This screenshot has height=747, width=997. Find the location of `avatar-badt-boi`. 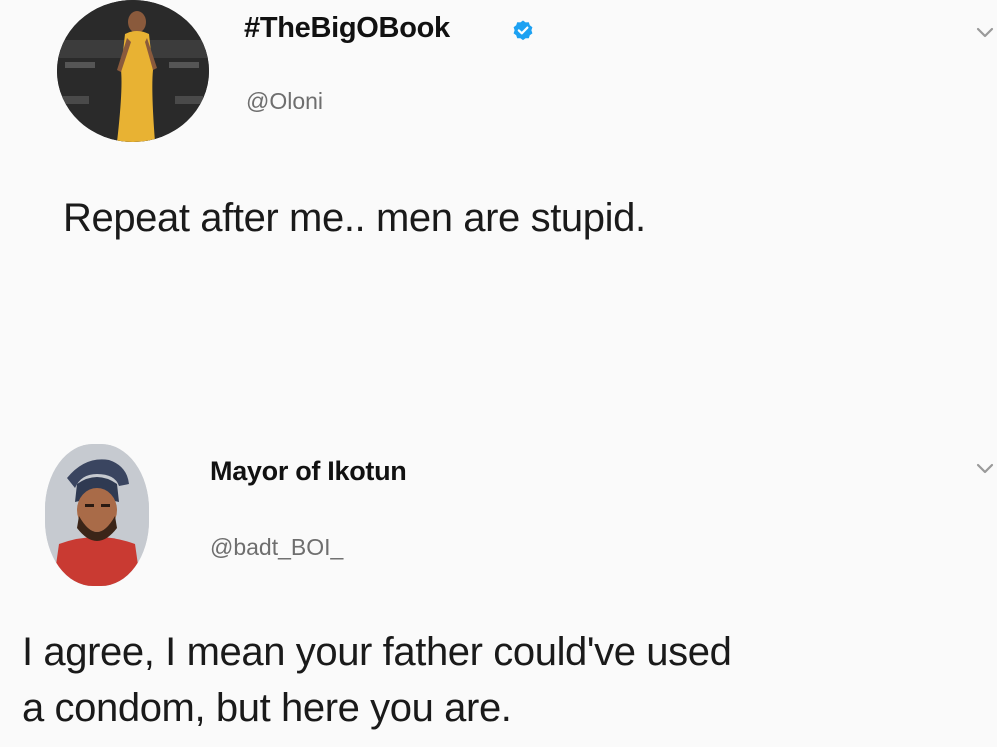

avatar-badt-boi is located at coordinates (97, 515).